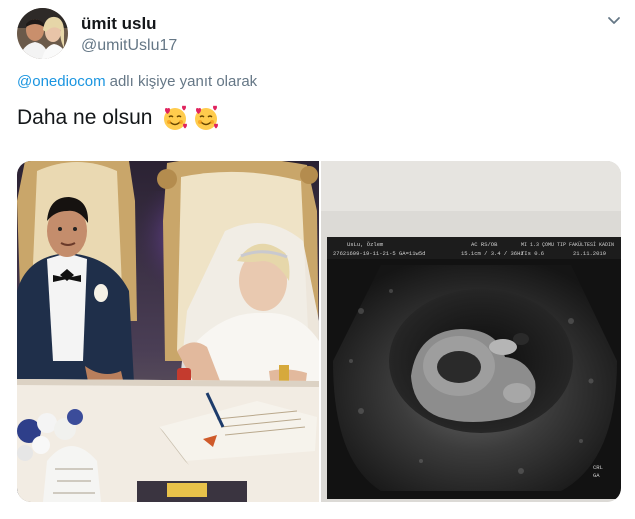  What do you see at coordinates (596, 475) in the screenshot?
I see `ultrasound-ga-label: GA` at bounding box center [596, 475].